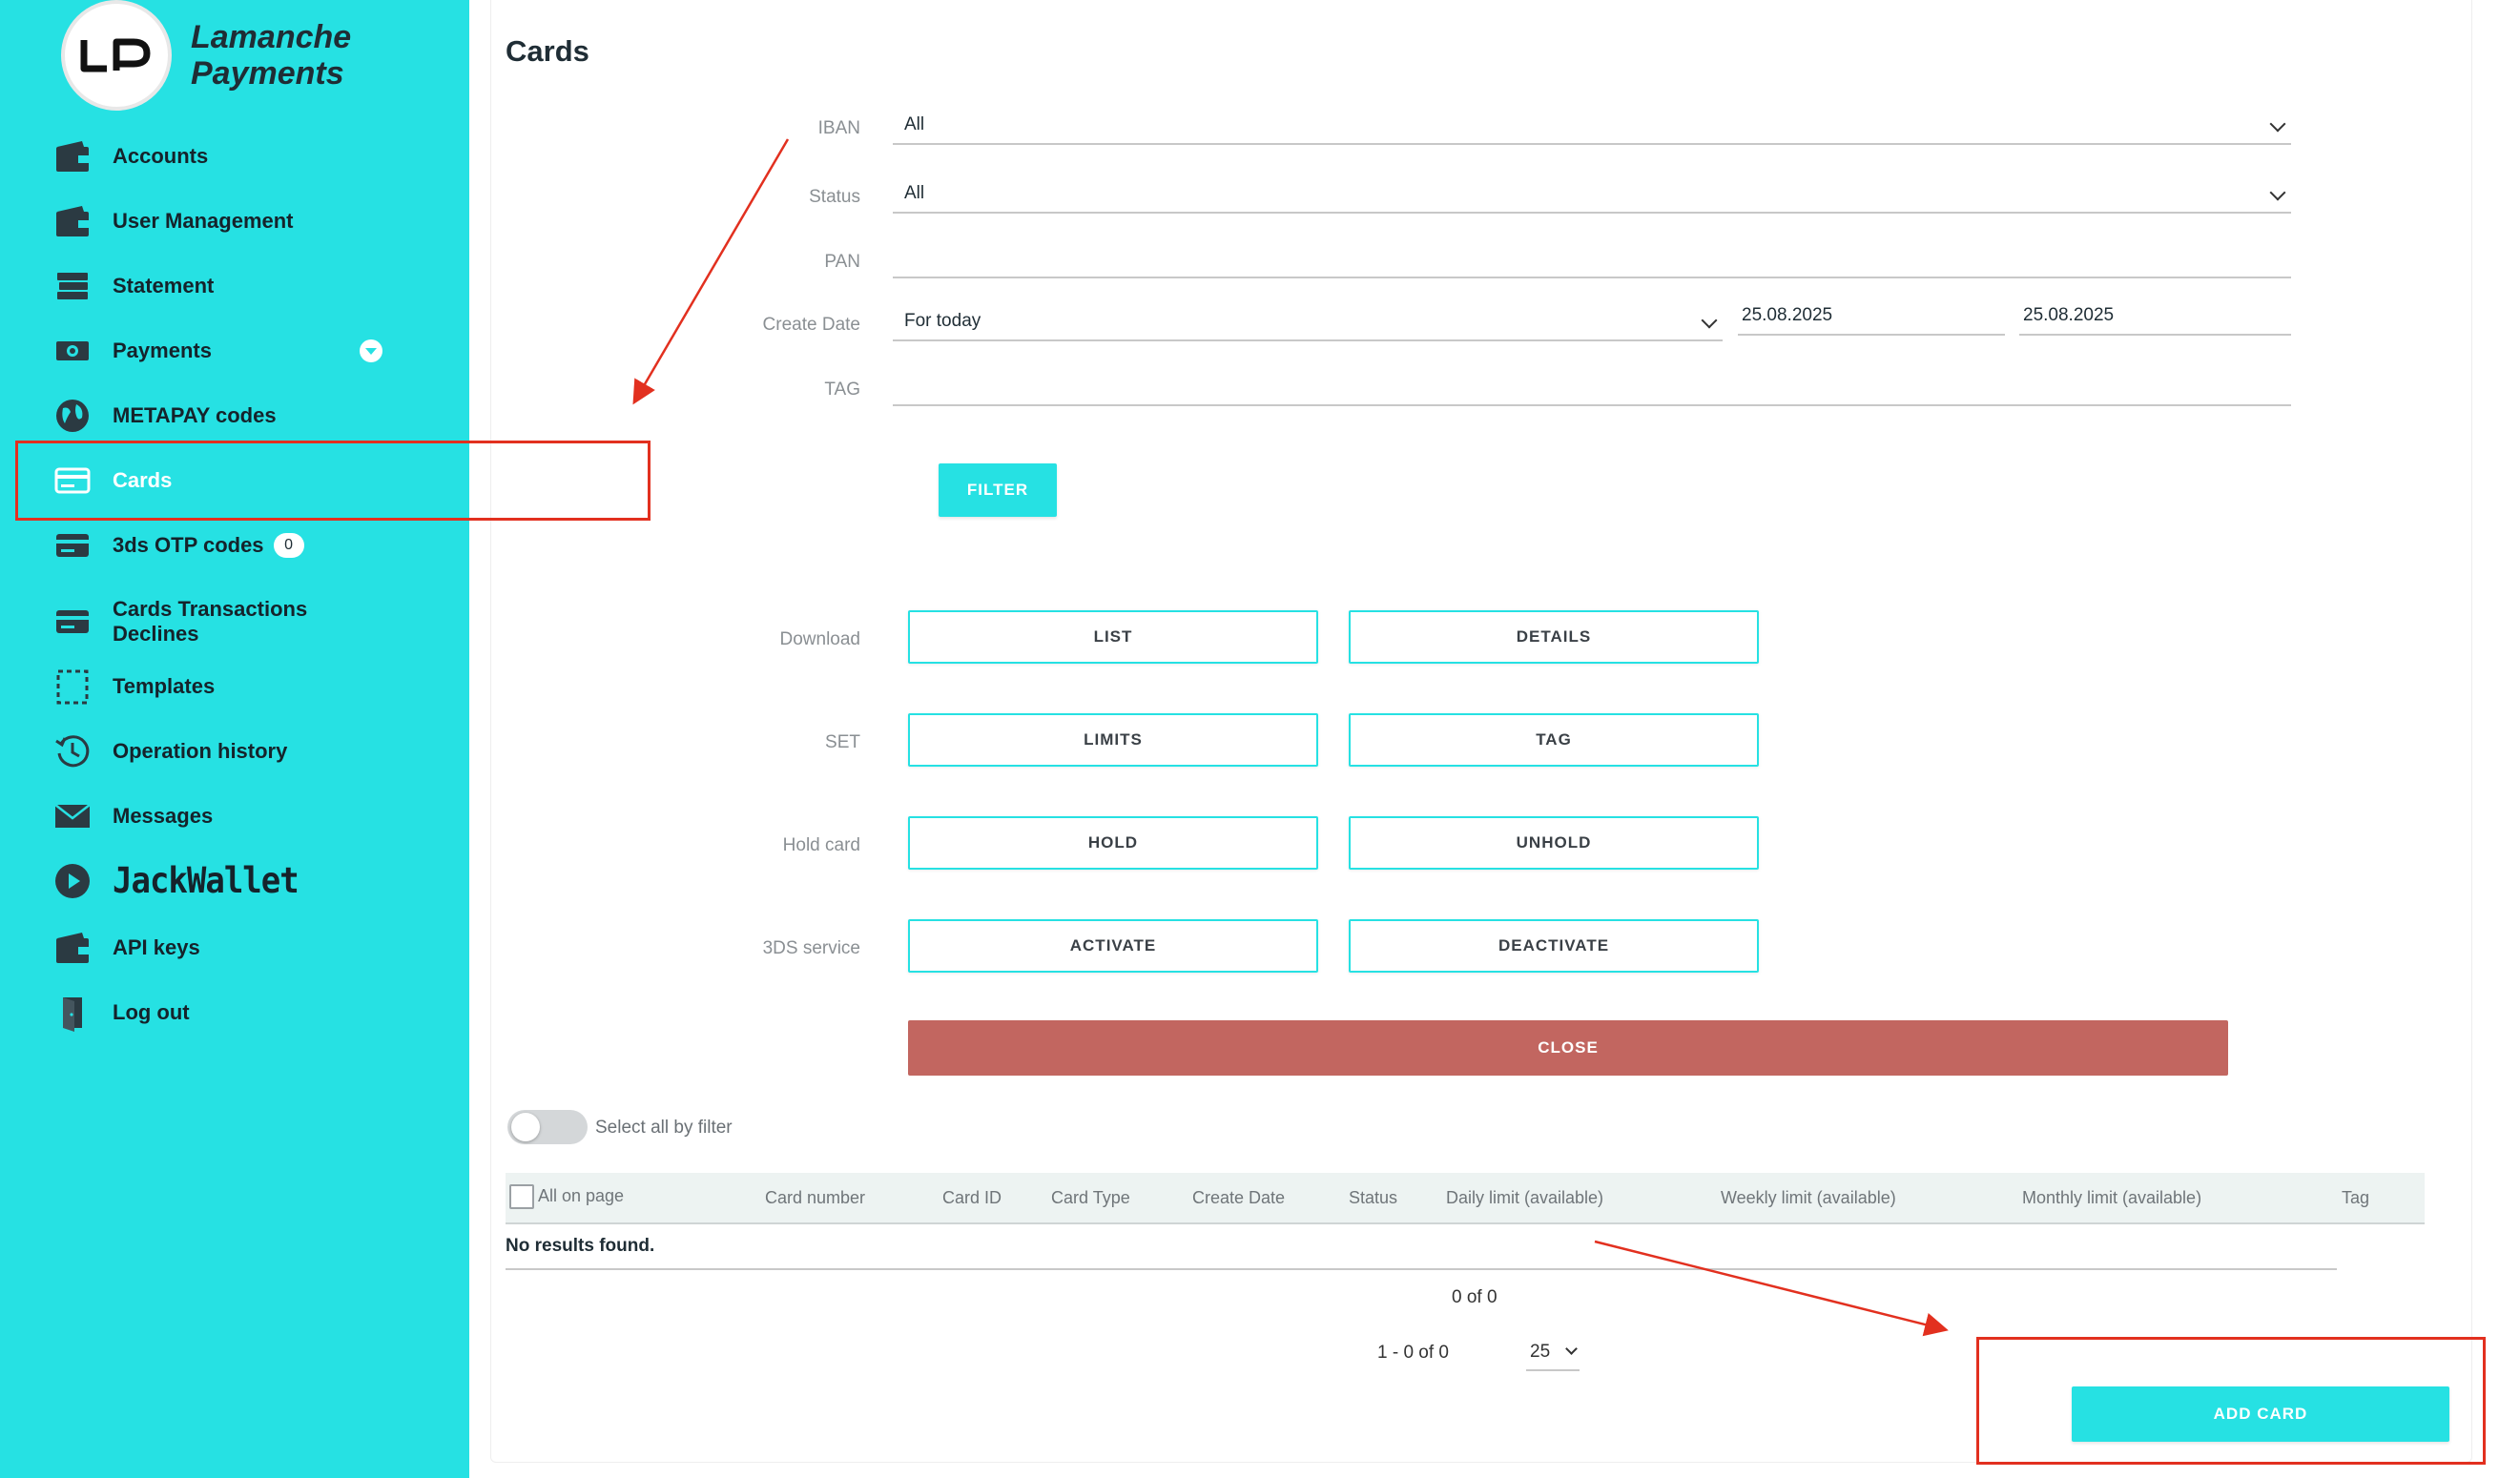 This screenshot has width=2520, height=1478. What do you see at coordinates (1554, 740) in the screenshot?
I see `set-tag-button: TAG` at bounding box center [1554, 740].